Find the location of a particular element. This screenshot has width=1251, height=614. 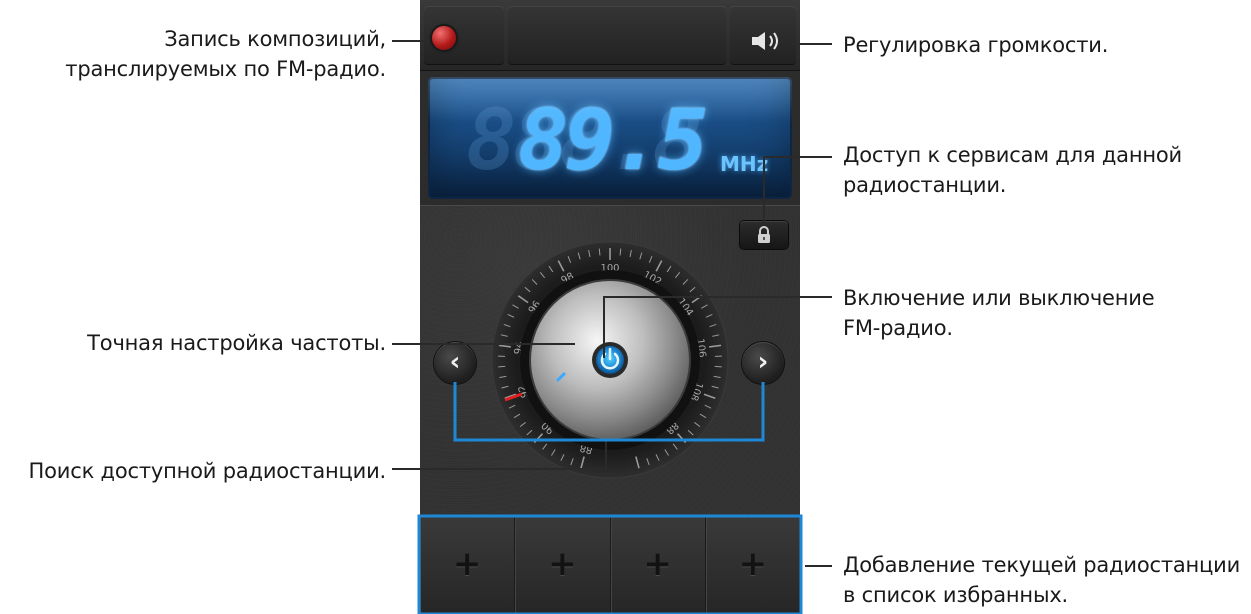

tuning-dial: 88909294969810010210410610888 is located at coordinates (610, 350).